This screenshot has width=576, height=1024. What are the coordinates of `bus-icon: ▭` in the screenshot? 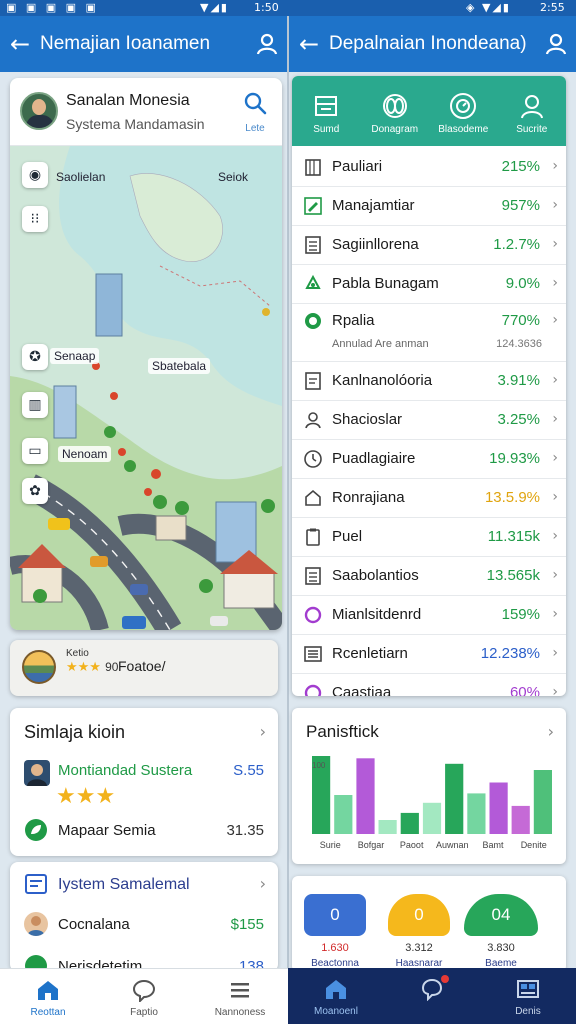 It's located at (35, 451).